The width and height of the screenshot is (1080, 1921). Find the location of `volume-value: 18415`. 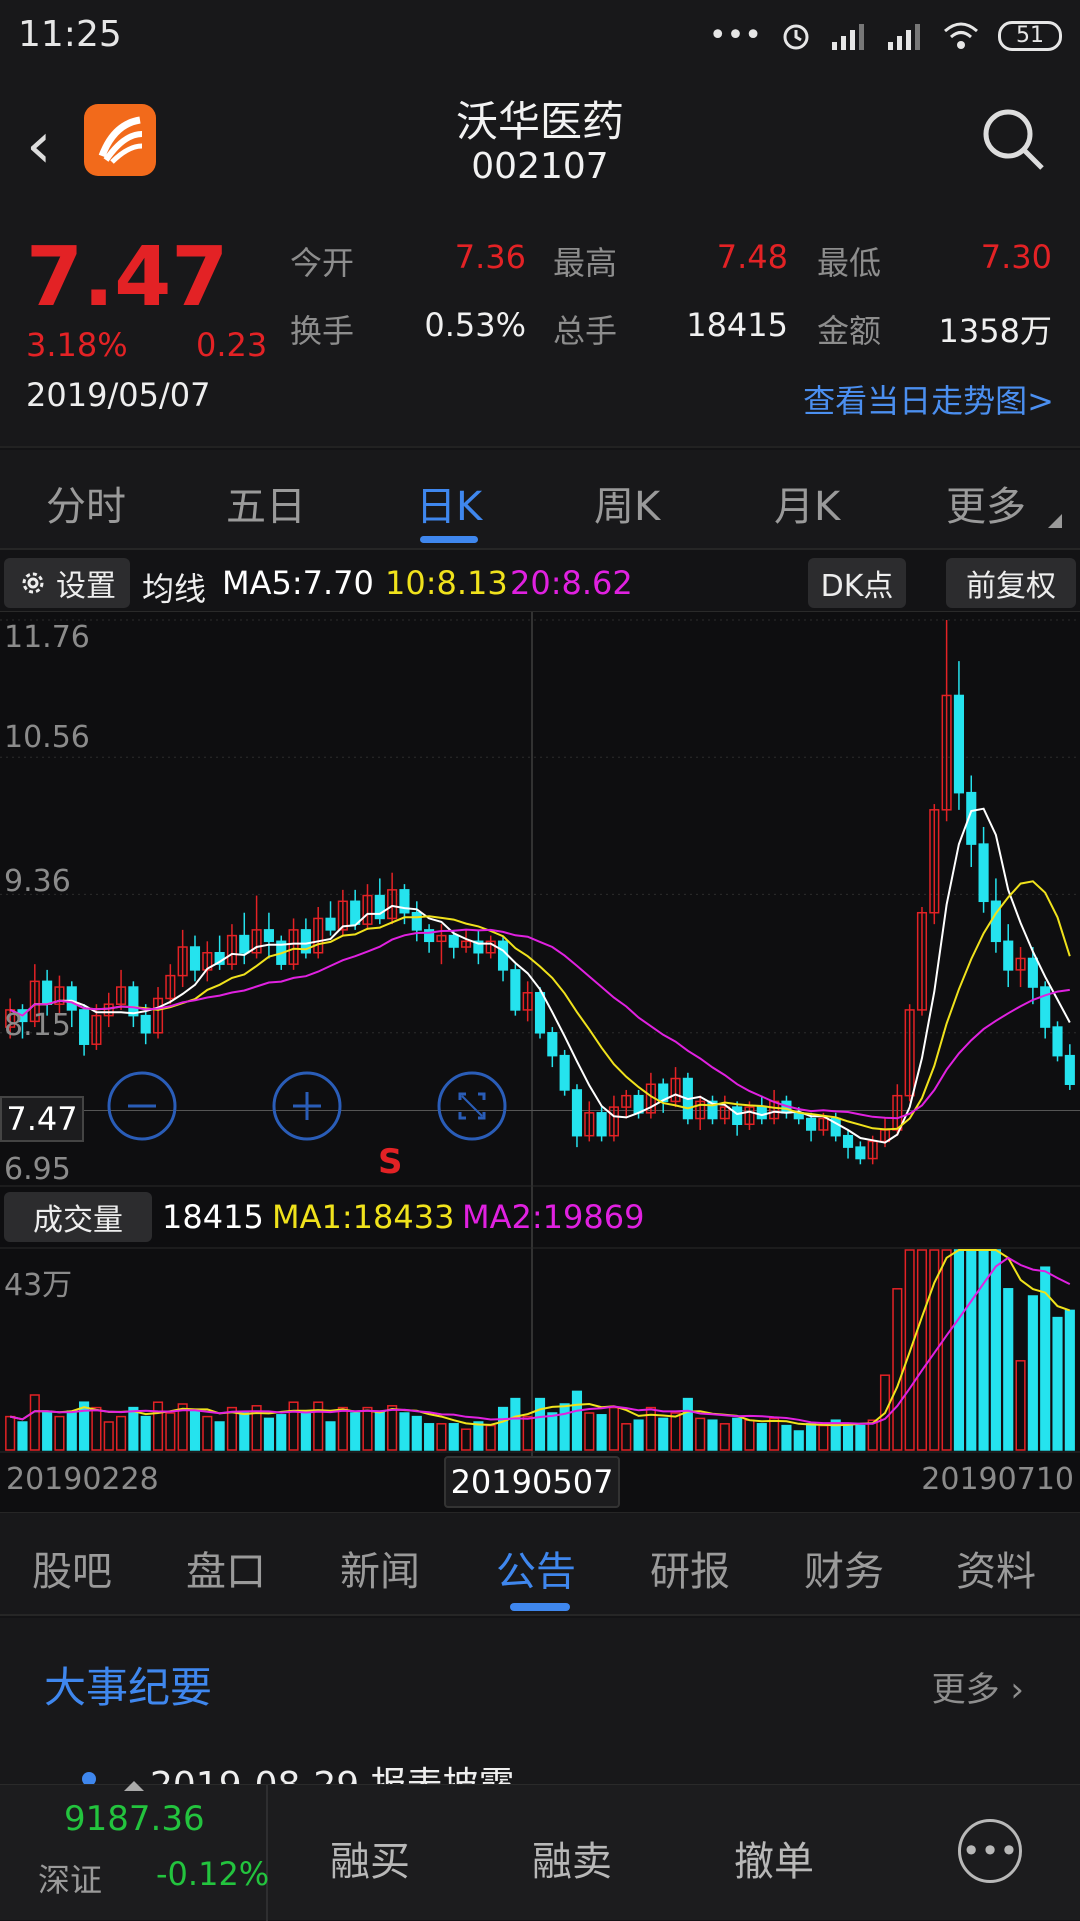

volume-value: 18415 is located at coordinates (737, 325).